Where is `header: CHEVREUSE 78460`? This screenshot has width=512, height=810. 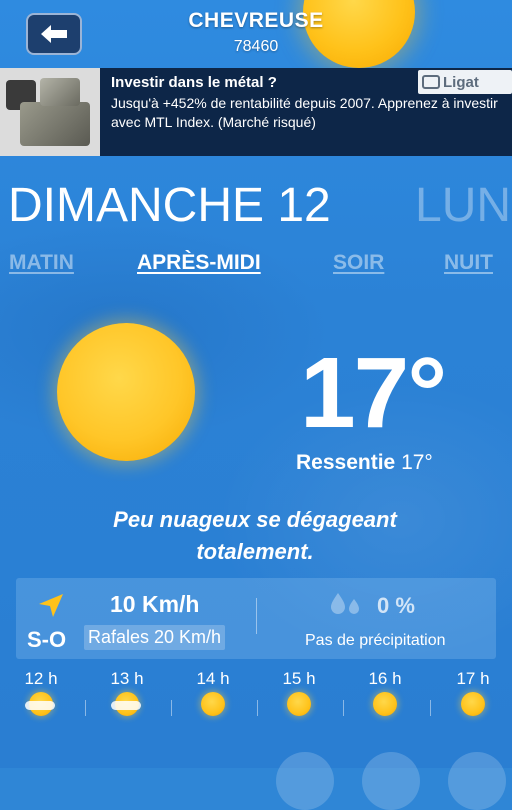 header: CHEVREUSE 78460 is located at coordinates (256, 34).